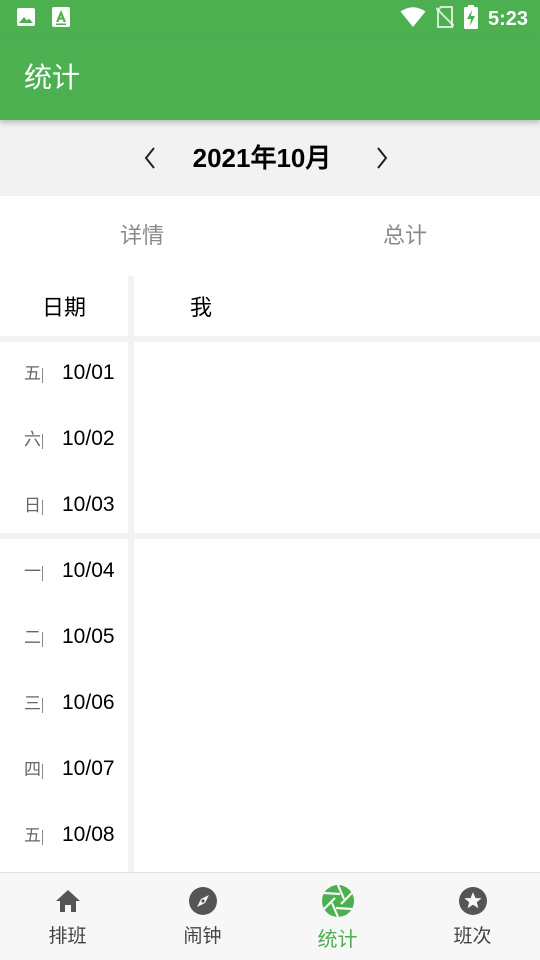  What do you see at coordinates (68, 901) in the screenshot?
I see `home-icon` at bounding box center [68, 901].